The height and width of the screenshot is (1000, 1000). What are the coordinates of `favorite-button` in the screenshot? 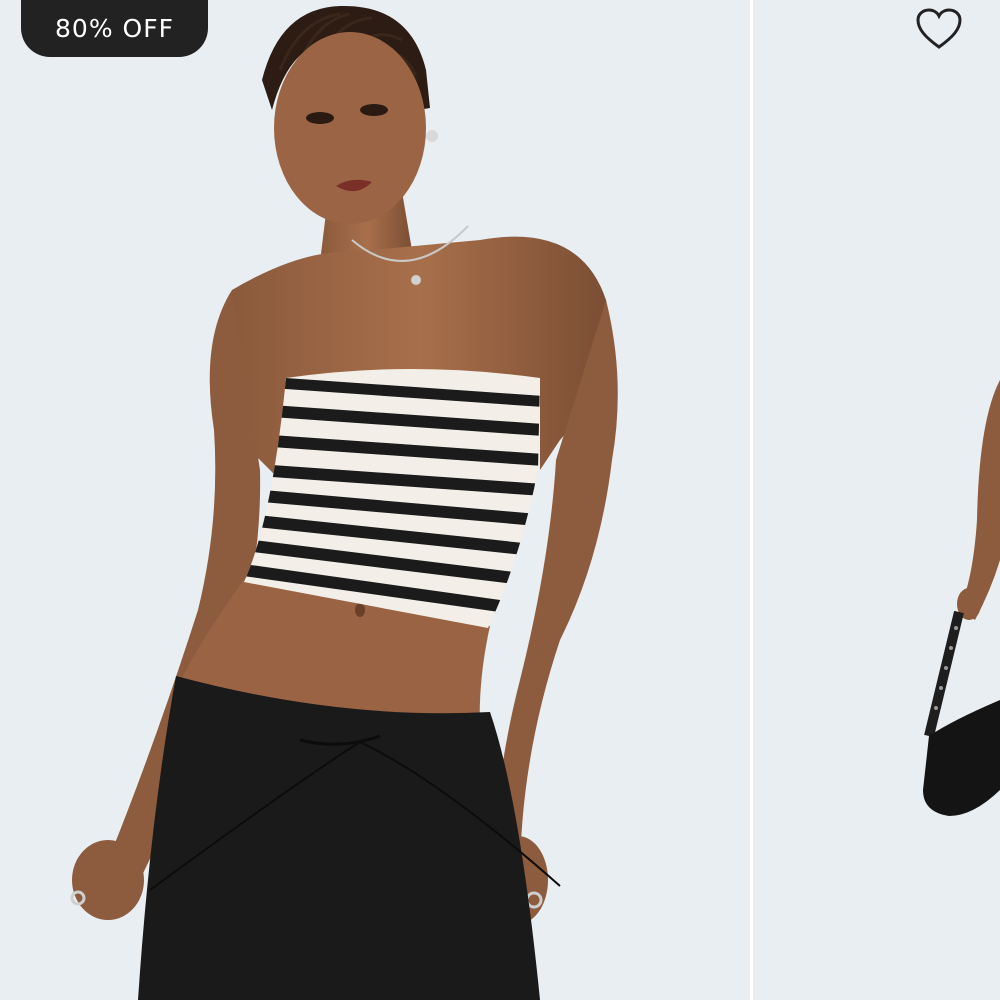 It's located at (939, 29).